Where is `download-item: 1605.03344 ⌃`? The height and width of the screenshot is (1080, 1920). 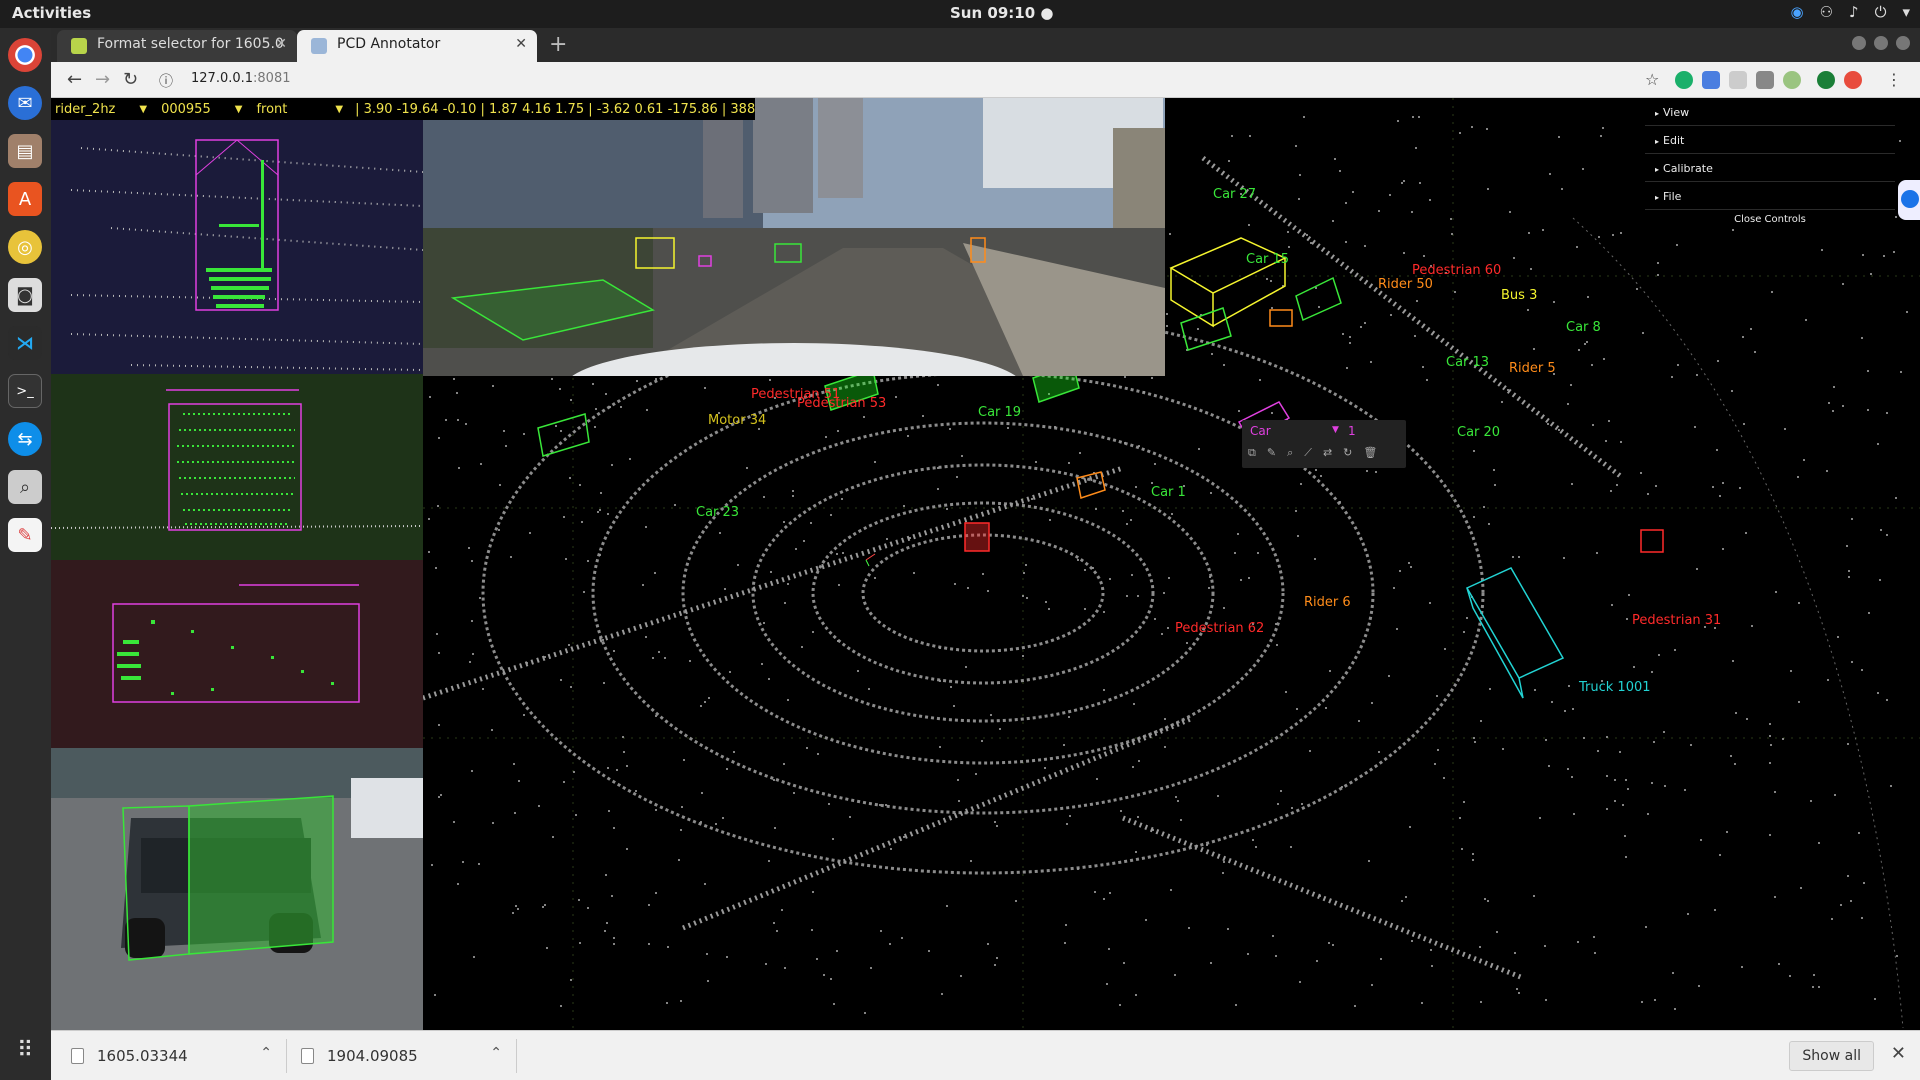
download-item: 1605.03344 ⌃ is located at coordinates (172, 1056).